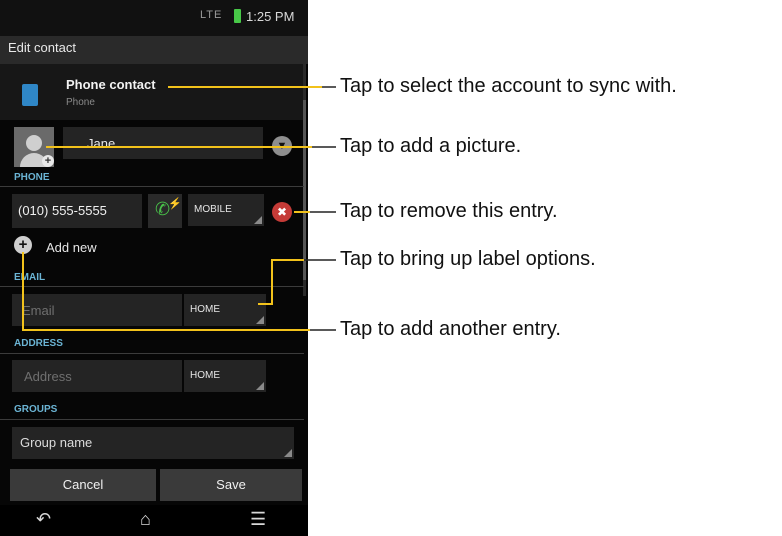  I want to click on address-label-value: HOME, so click(205, 375).